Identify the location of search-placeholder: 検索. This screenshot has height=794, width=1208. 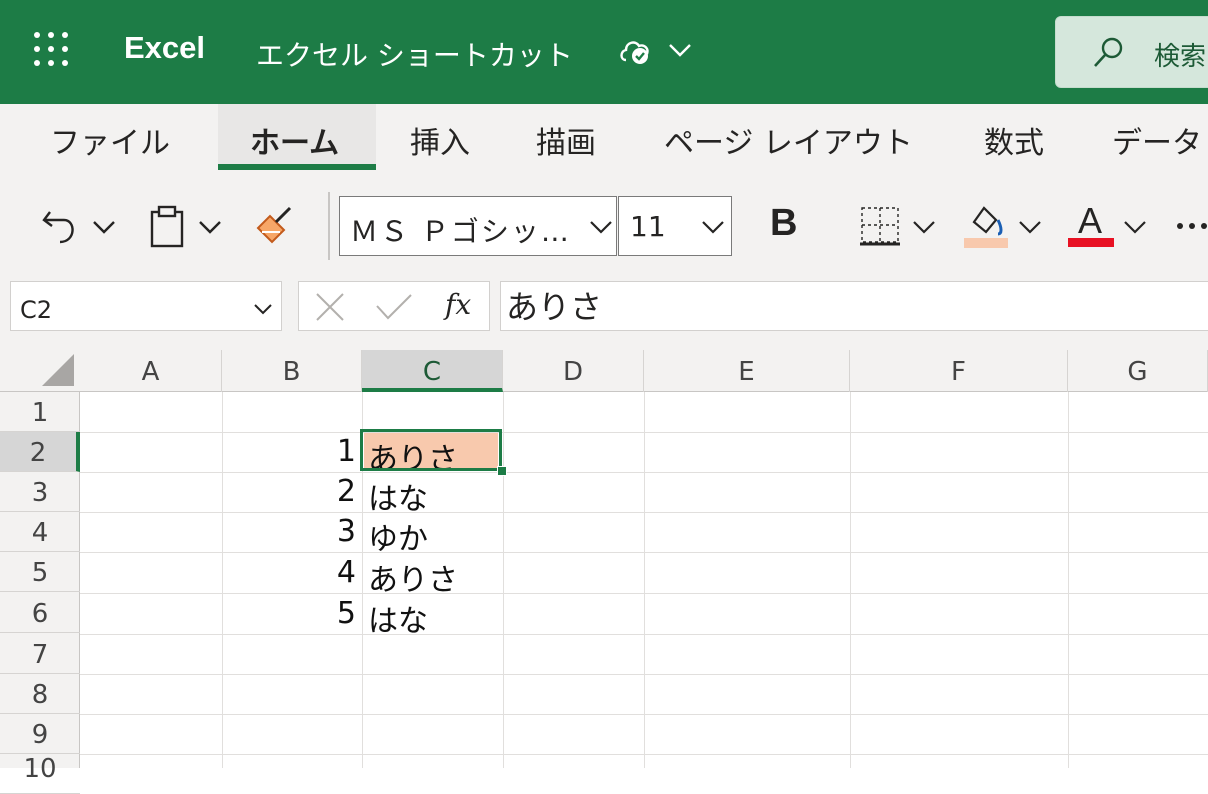
(1180, 54).